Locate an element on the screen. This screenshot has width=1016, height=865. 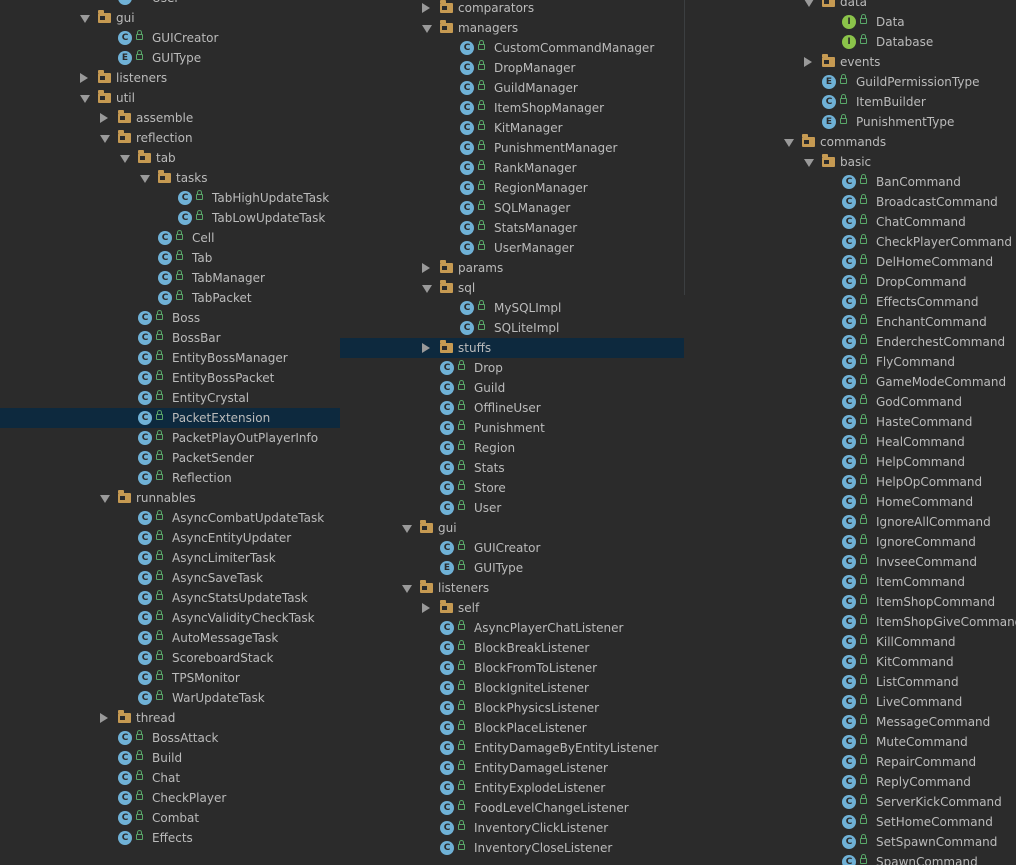
tree-file-row: I Database is located at coordinates (850, 42).